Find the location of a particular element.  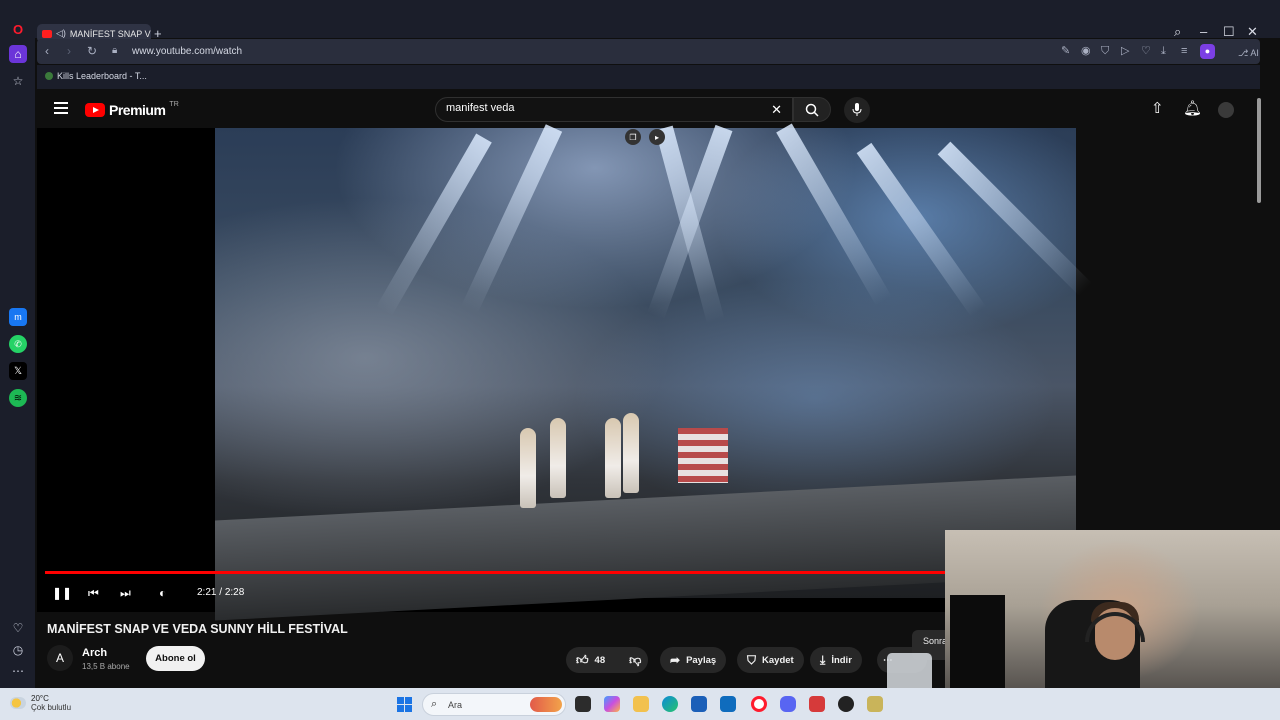

tab-search-icon: ⌕ is located at coordinates (1177, 32).